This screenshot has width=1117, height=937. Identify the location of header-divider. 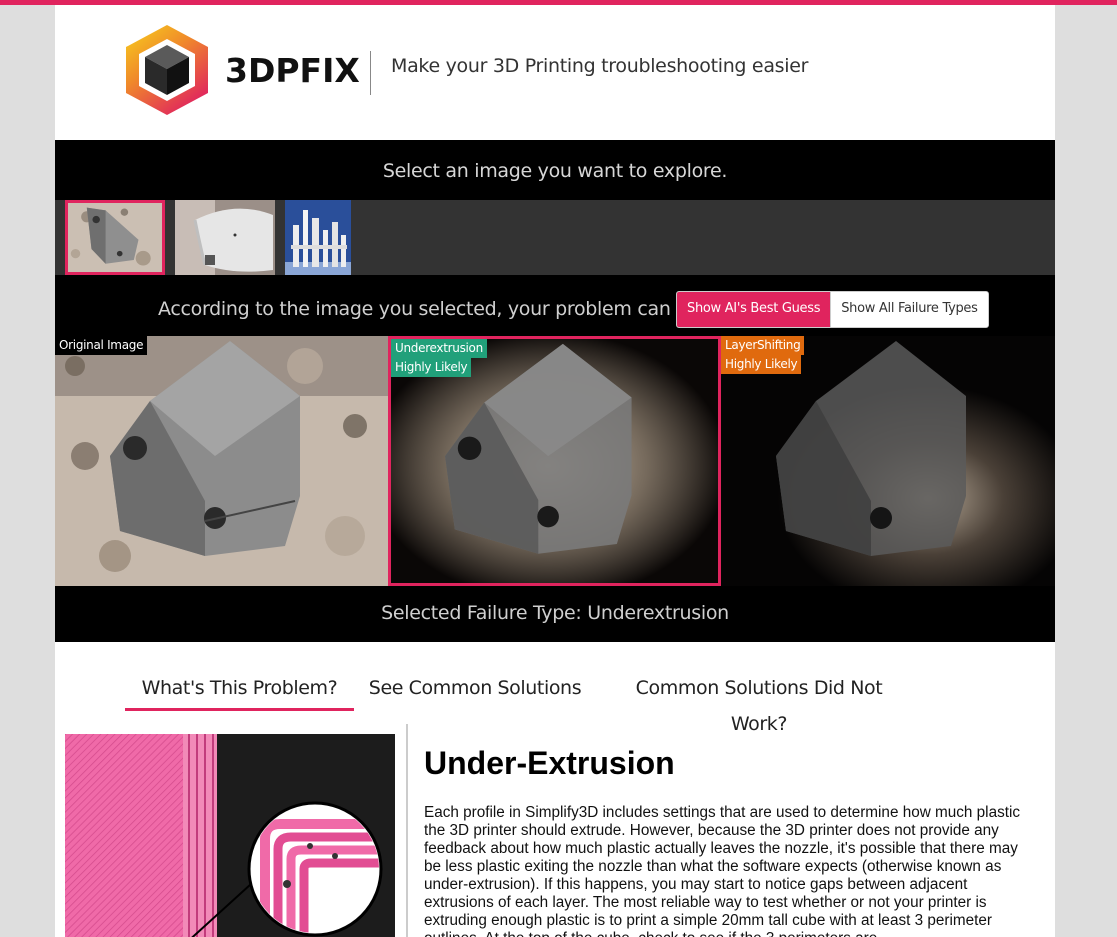
(370, 73).